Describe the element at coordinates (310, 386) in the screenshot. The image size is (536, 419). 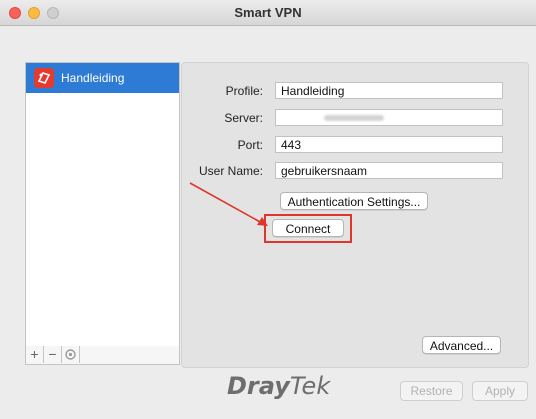
I see `brand-regular-text: Tek` at that location.